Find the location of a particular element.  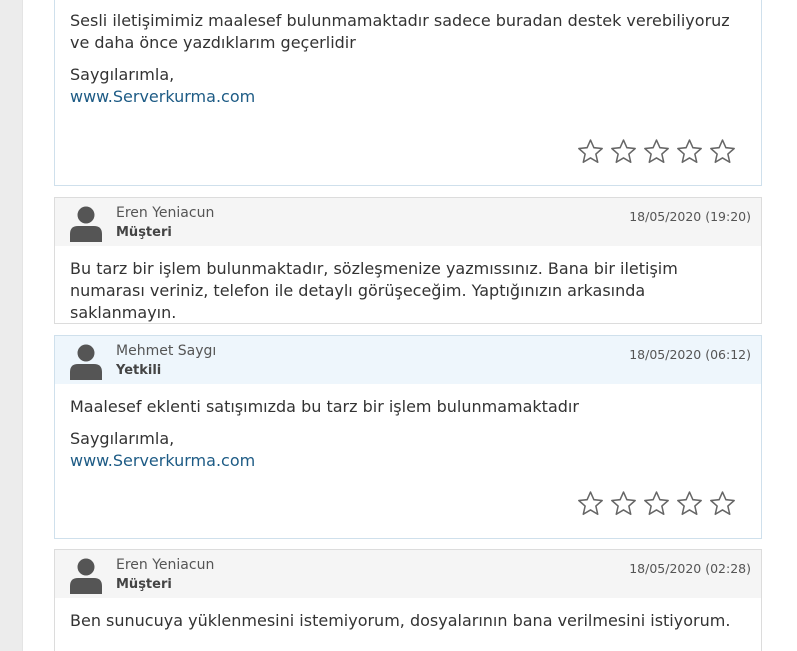

reply-header: Eren Yeniacun Müşteri 18/05/2020 (19:20) is located at coordinates (408, 222).